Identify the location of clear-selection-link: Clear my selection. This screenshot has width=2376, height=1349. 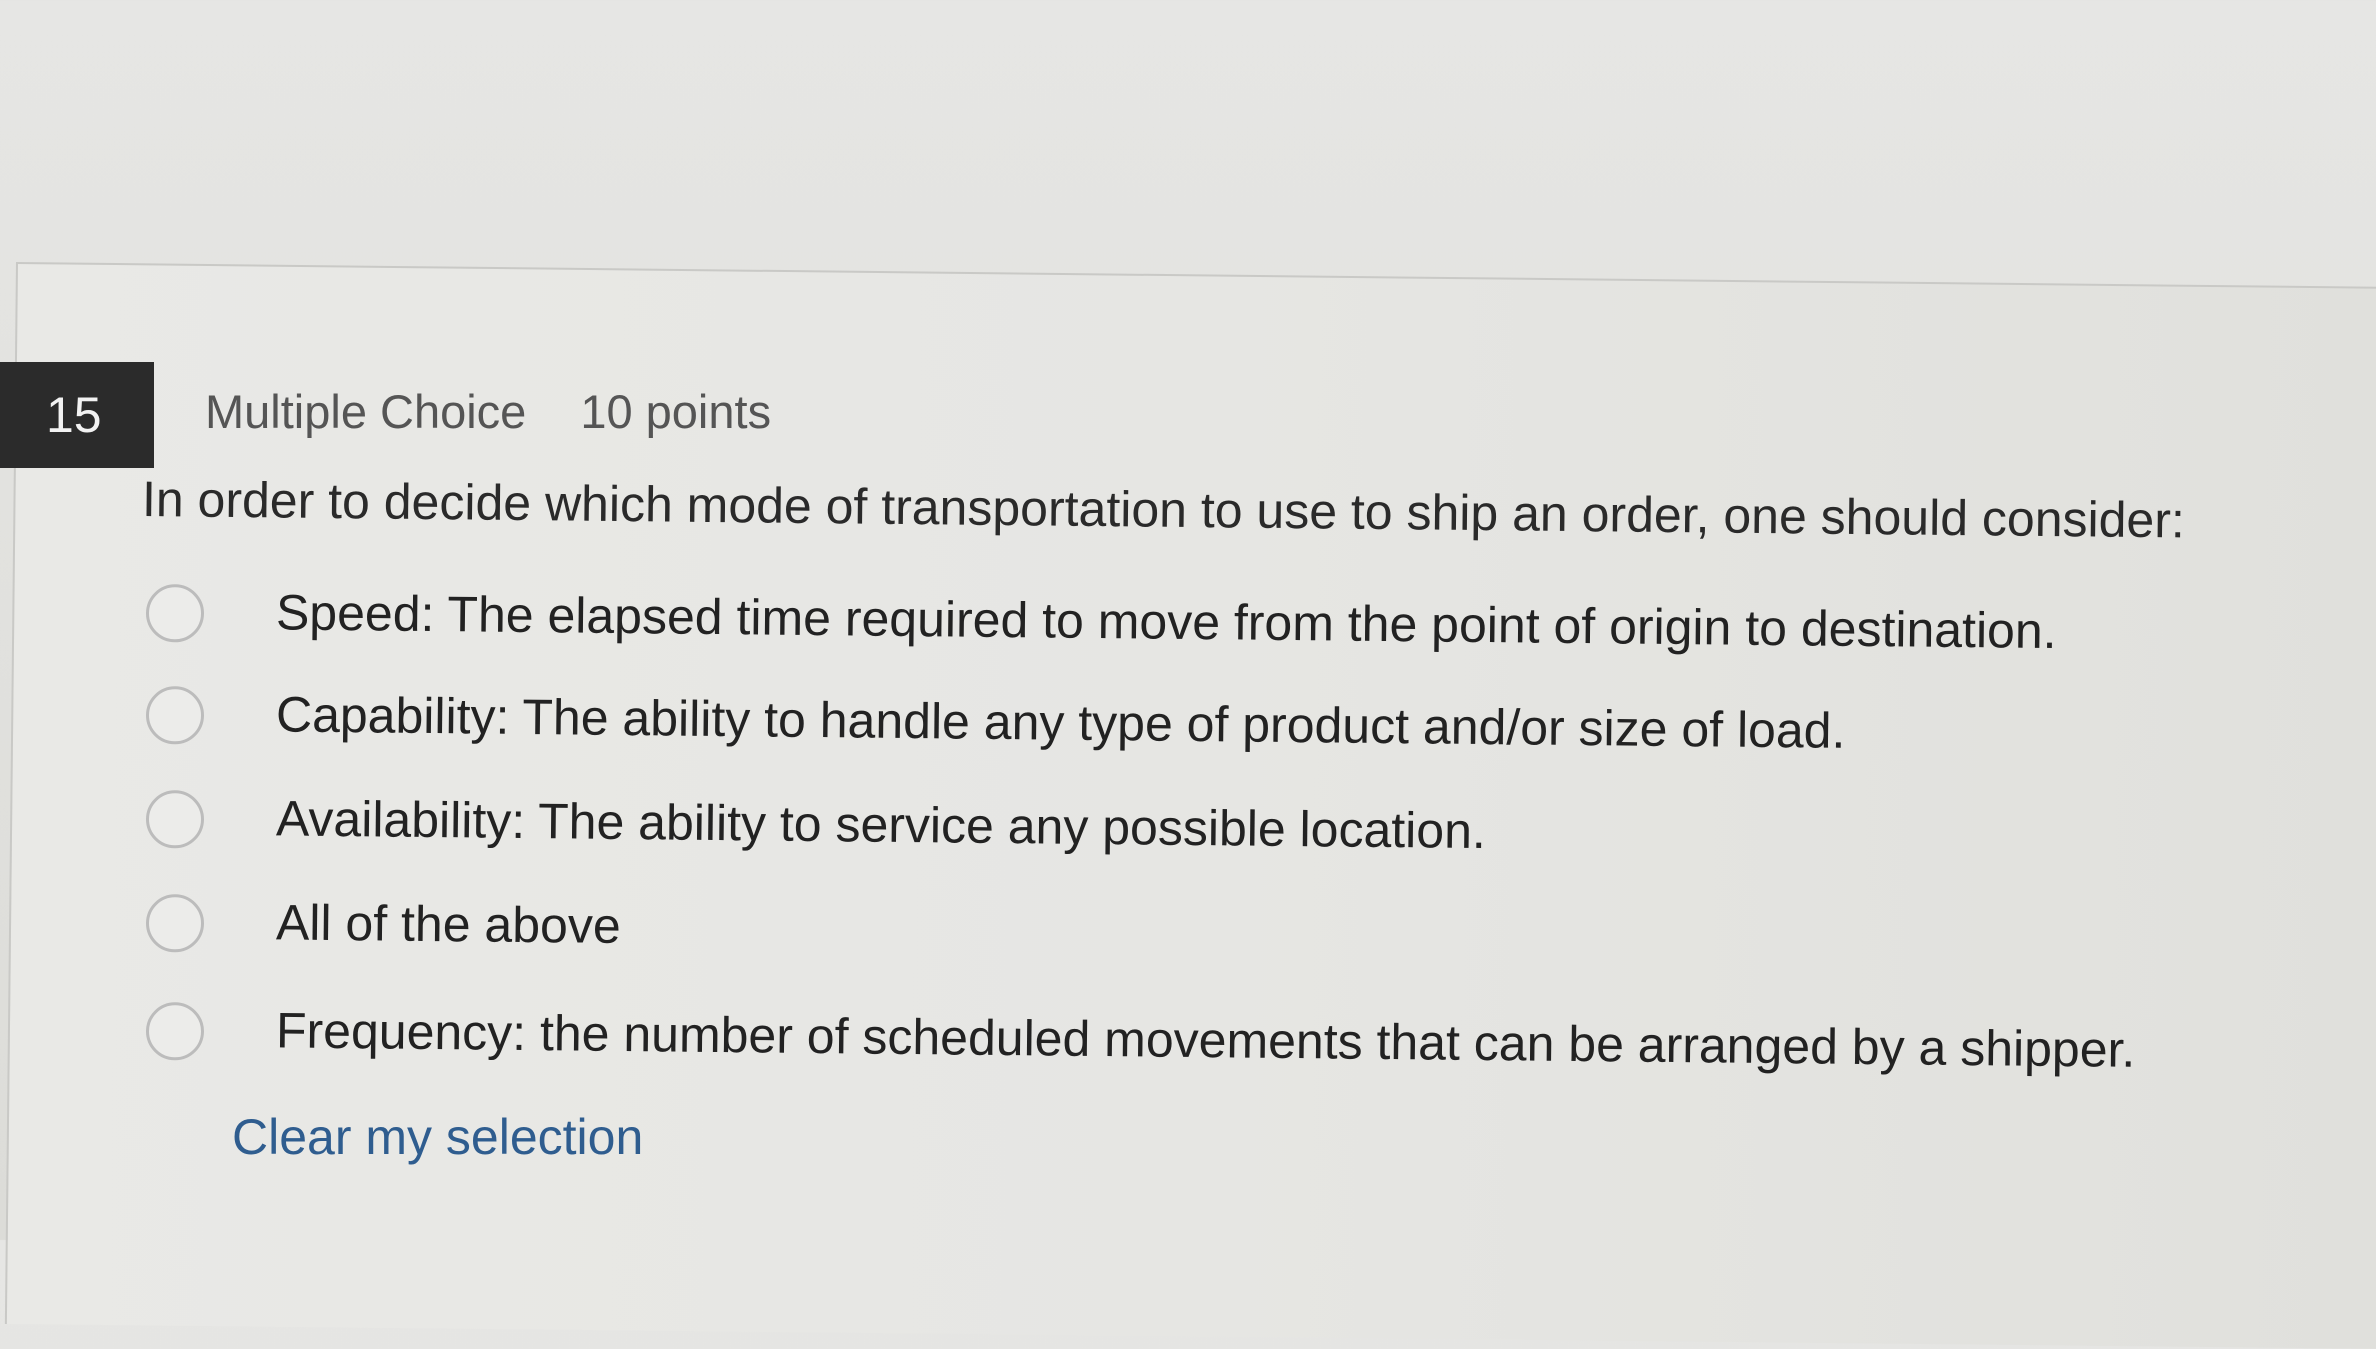
(437, 1137).